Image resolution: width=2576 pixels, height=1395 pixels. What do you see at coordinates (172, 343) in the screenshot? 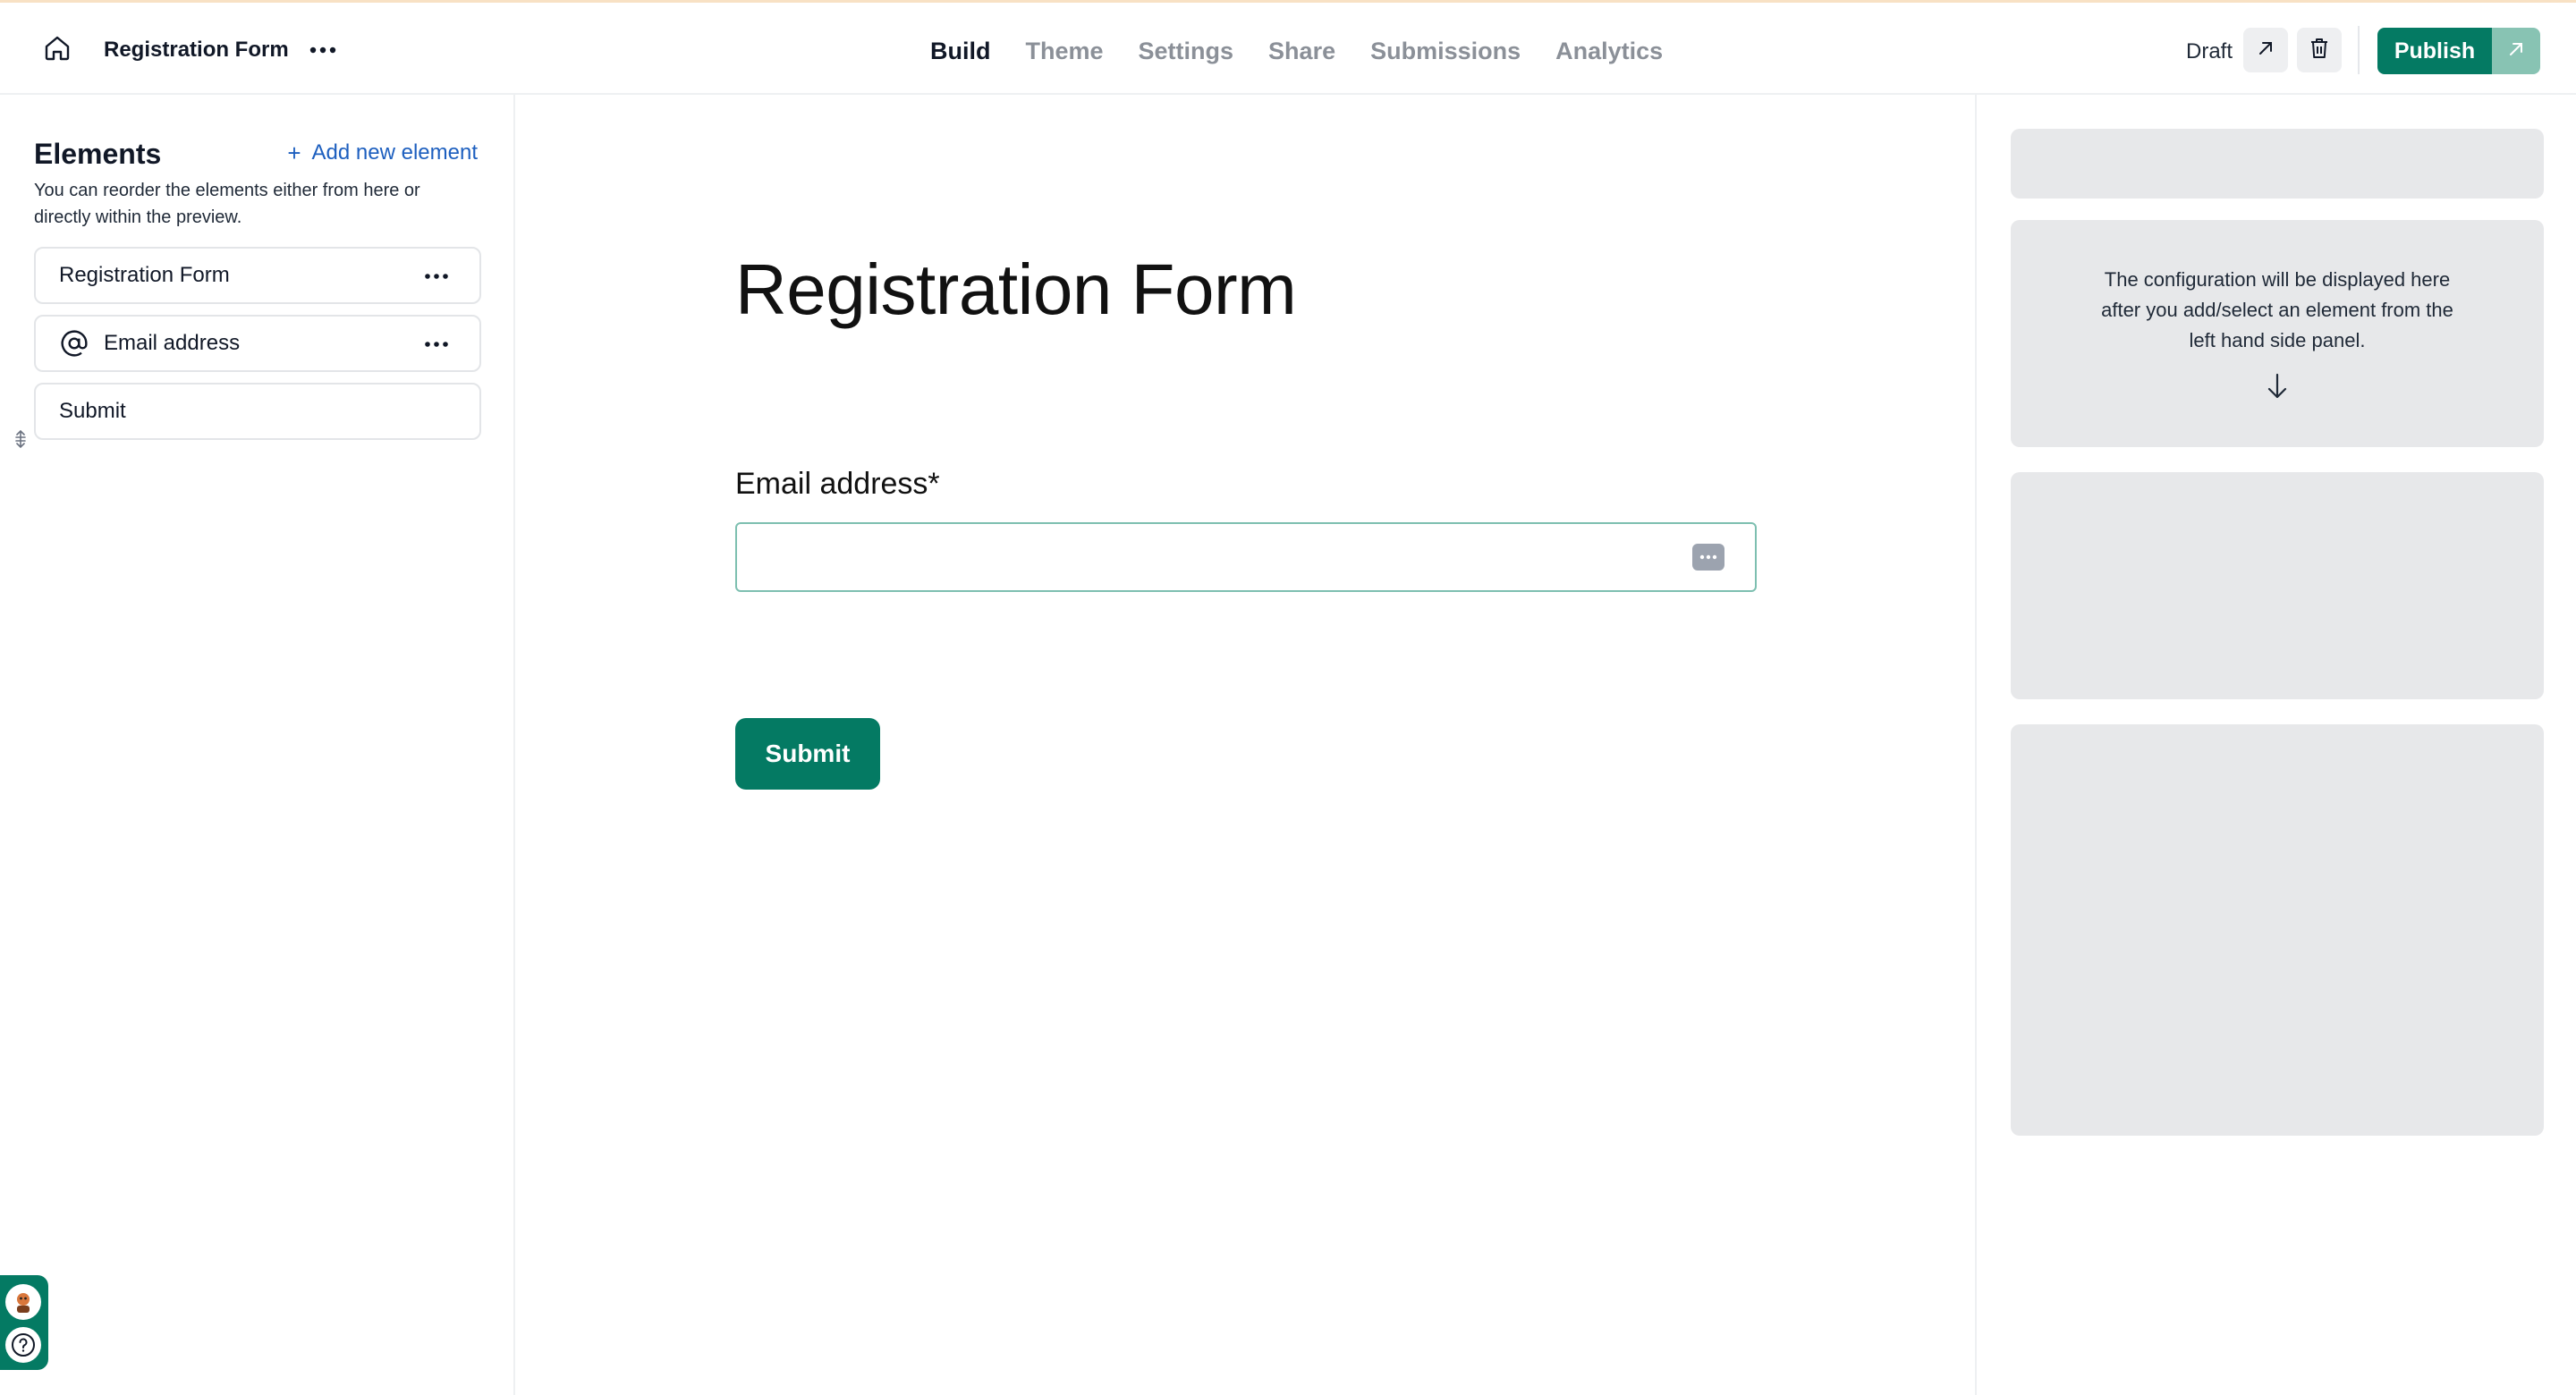
I see `element-item-label: Email address` at bounding box center [172, 343].